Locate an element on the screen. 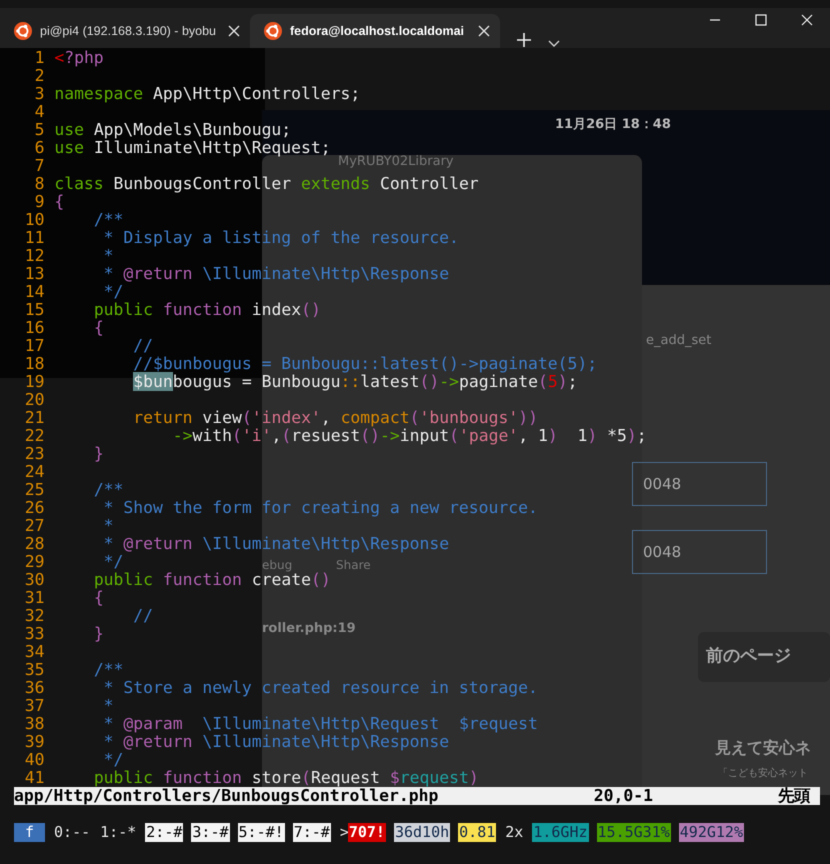  line-number: 40 is located at coordinates (34, 760).